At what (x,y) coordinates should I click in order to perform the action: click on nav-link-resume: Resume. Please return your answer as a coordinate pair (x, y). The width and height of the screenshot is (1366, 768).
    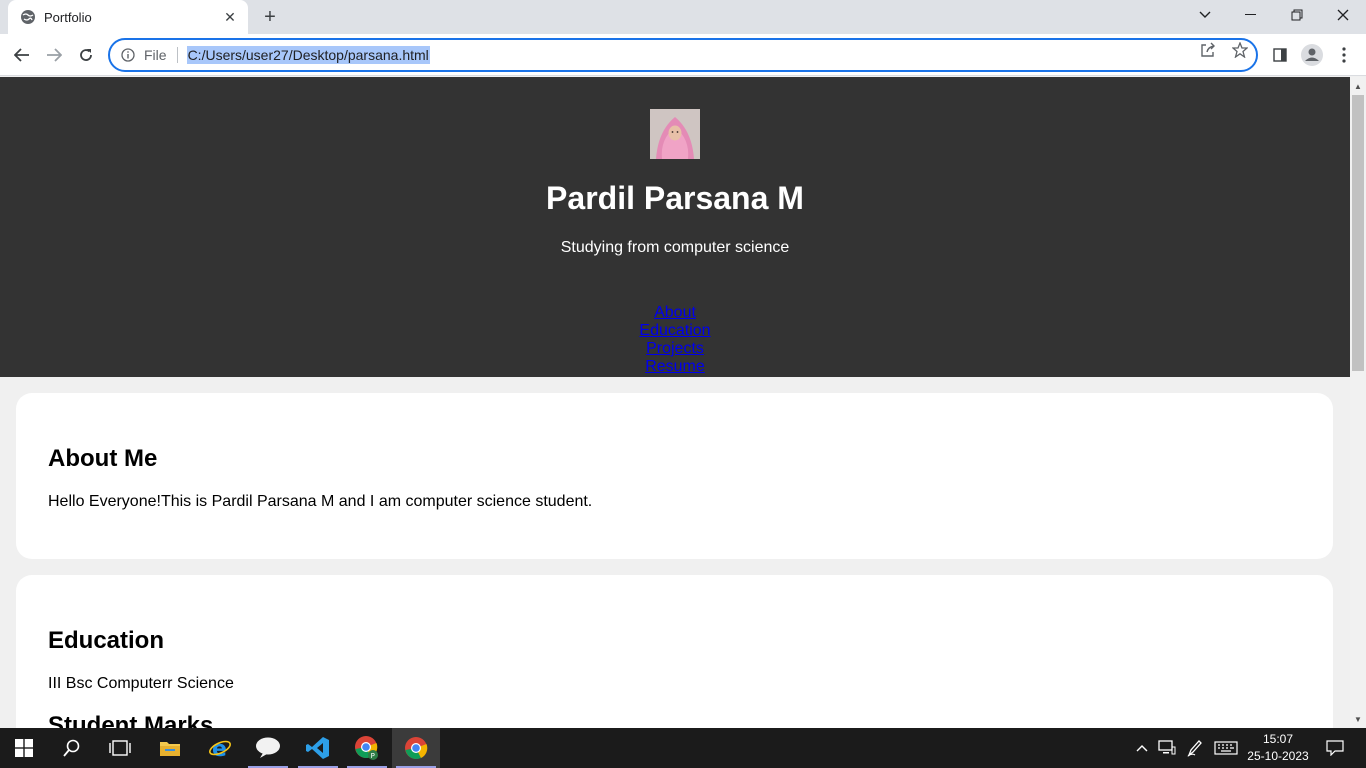
    Looking at the image, I should click on (675, 367).